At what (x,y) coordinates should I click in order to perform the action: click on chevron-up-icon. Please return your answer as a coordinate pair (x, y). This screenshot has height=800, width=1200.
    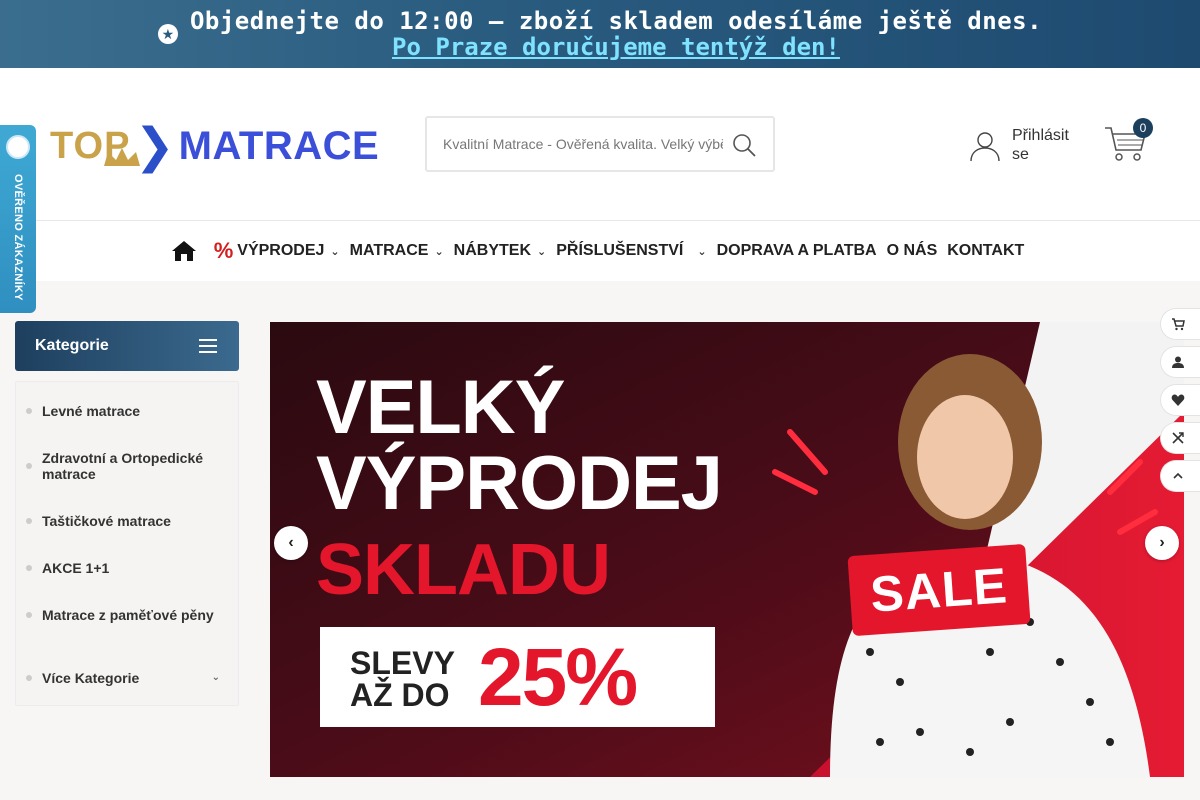
    Looking at the image, I should click on (1178, 475).